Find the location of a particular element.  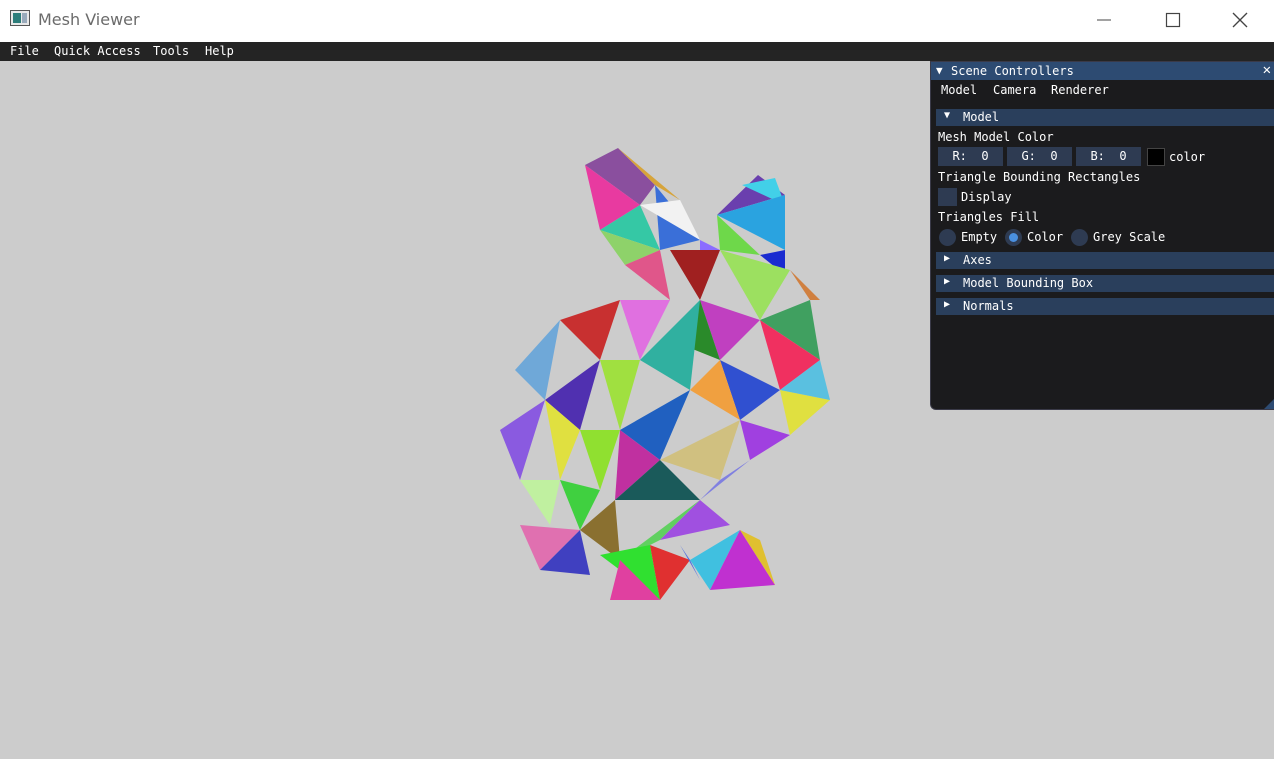

color-swatch is located at coordinates (1156, 157).